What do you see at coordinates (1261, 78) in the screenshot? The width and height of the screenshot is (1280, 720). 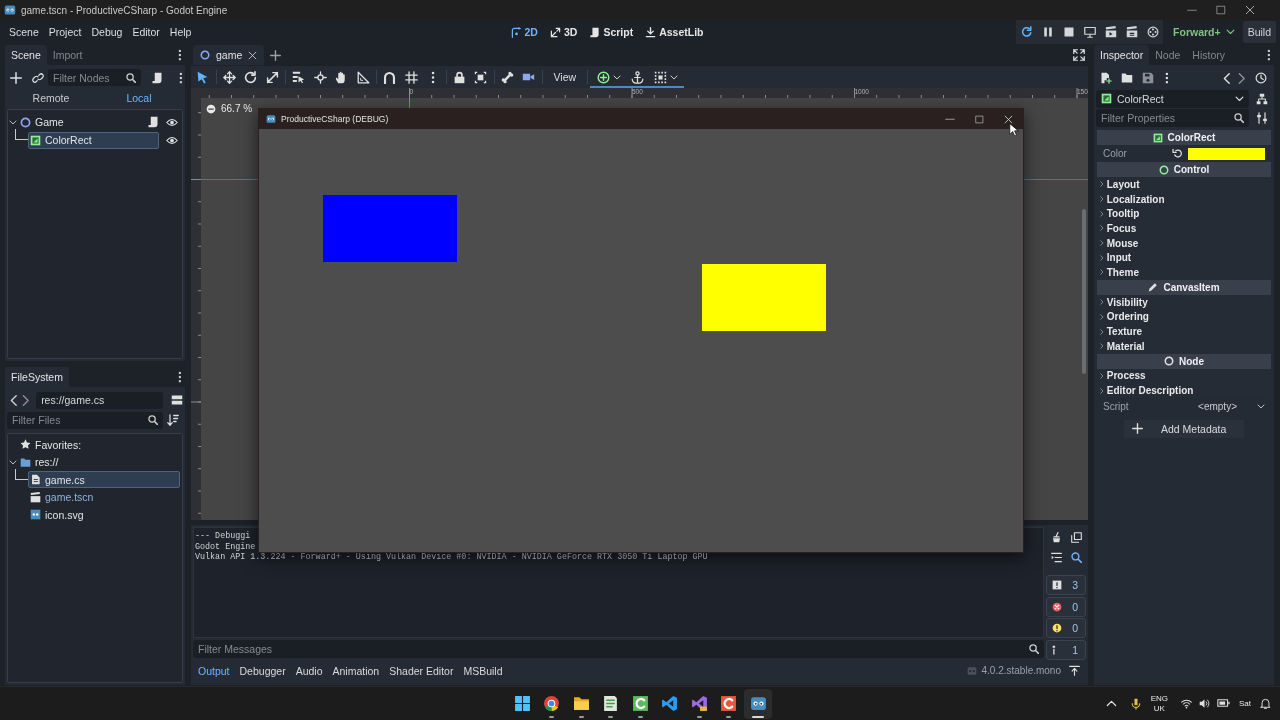 I see `history-icon` at bounding box center [1261, 78].